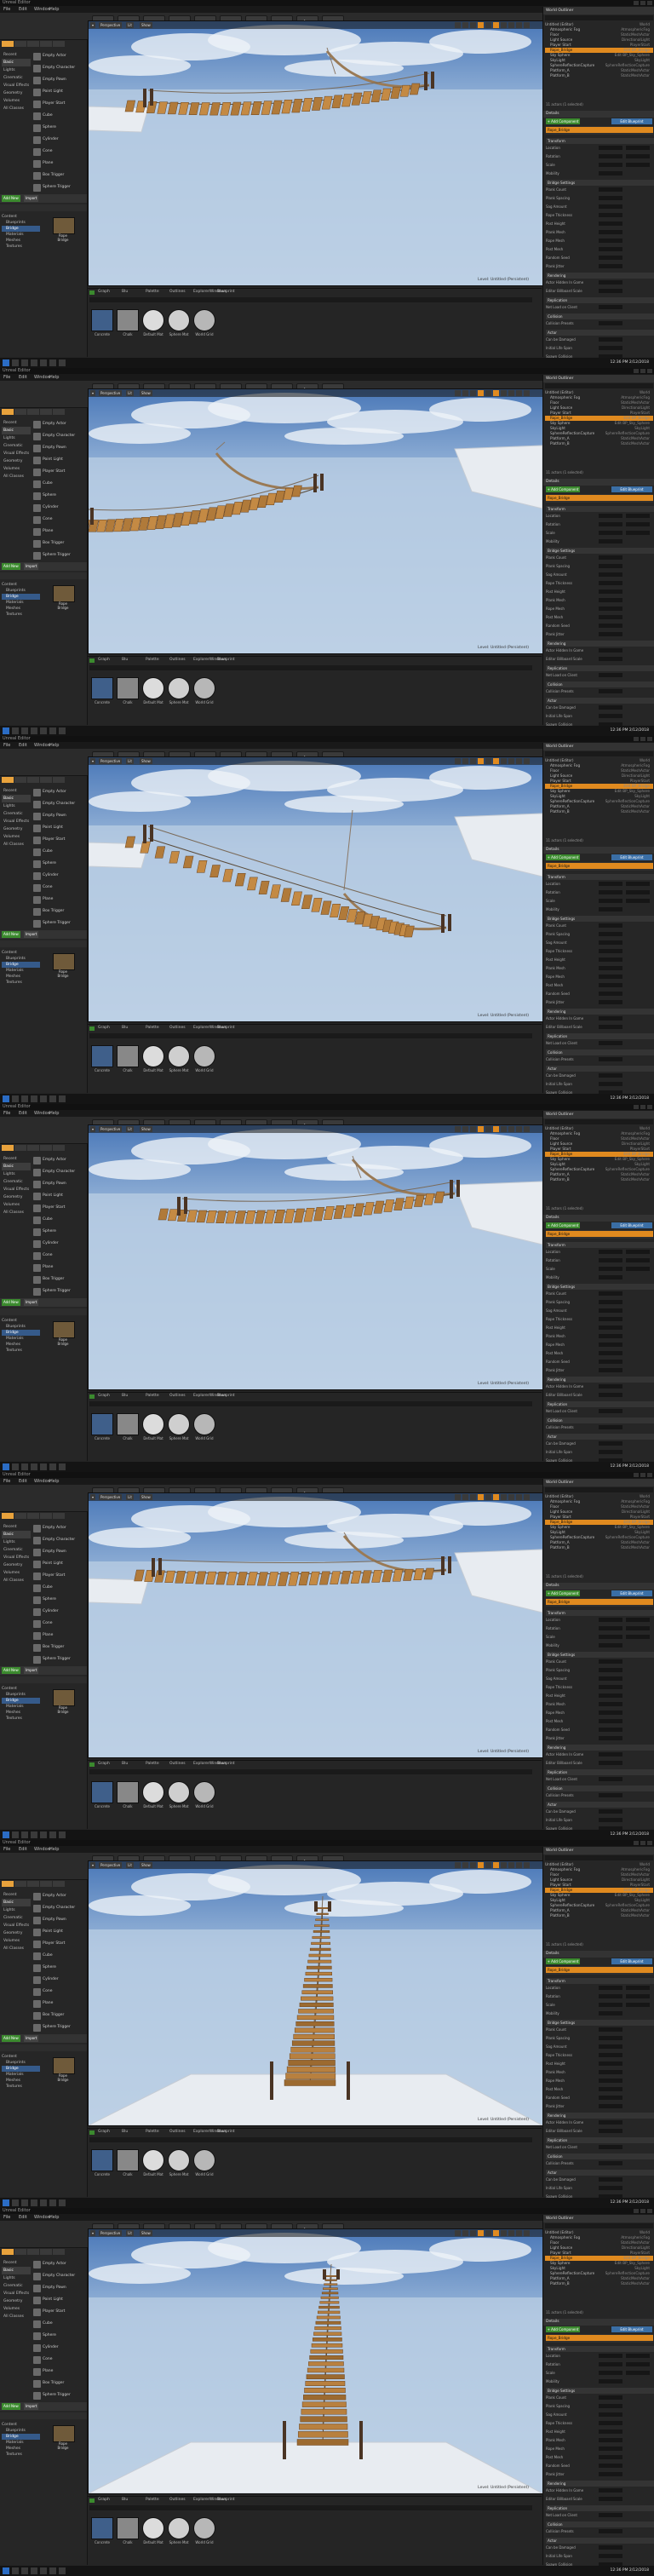 The width and height of the screenshot is (654, 2576). I want to click on folder-item: Bridge, so click(21, 1701).